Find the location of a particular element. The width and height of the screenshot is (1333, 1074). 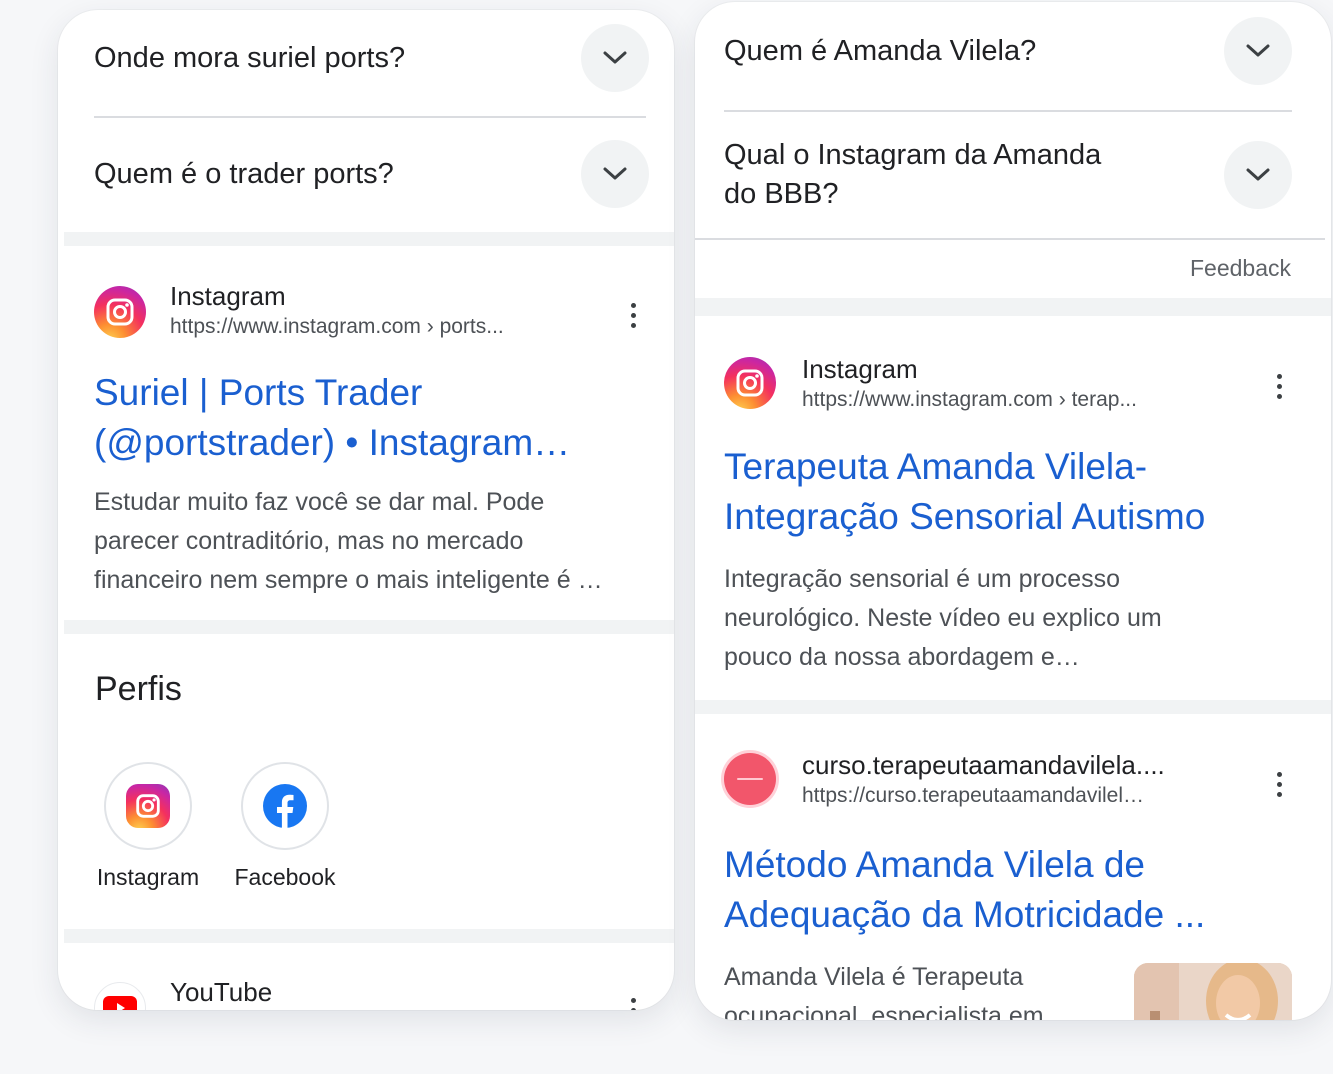

person-photo-icon is located at coordinates (1213, 991).